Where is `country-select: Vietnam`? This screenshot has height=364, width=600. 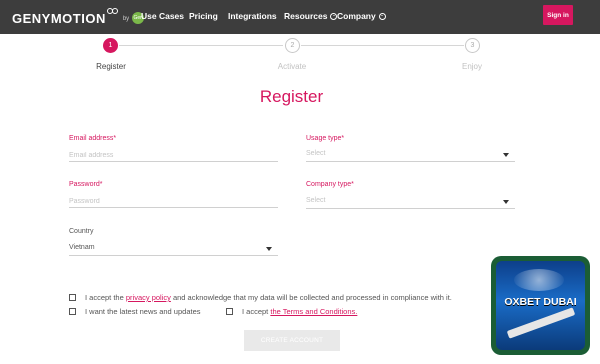
country-select: Vietnam is located at coordinates (173, 249).